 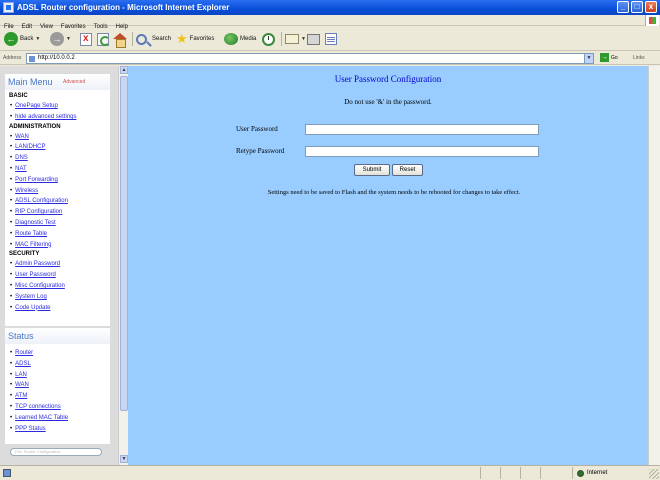 What do you see at coordinates (86, 39) in the screenshot?
I see `stop-button` at bounding box center [86, 39].